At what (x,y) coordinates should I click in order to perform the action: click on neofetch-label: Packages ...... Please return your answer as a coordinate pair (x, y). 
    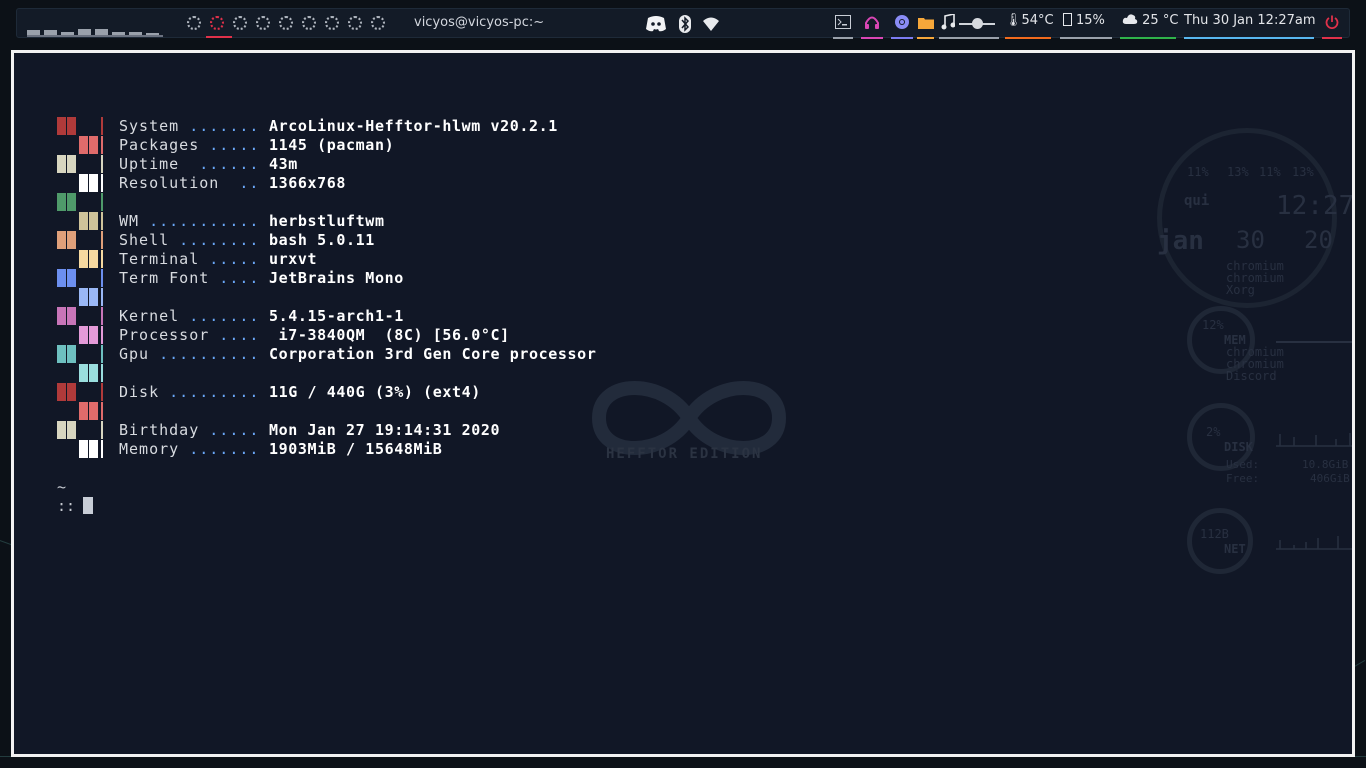
    Looking at the image, I should click on (189, 145).